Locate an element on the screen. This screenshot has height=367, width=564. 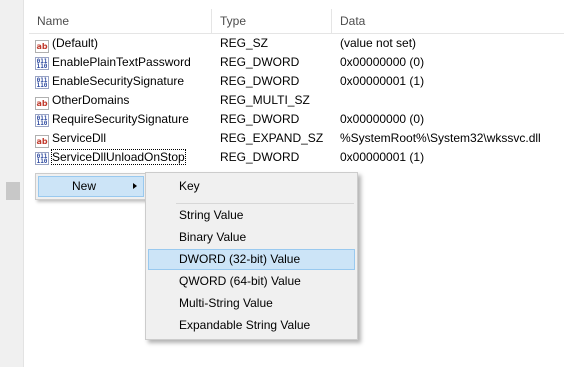
context-menu: New is located at coordinates (91, 186).